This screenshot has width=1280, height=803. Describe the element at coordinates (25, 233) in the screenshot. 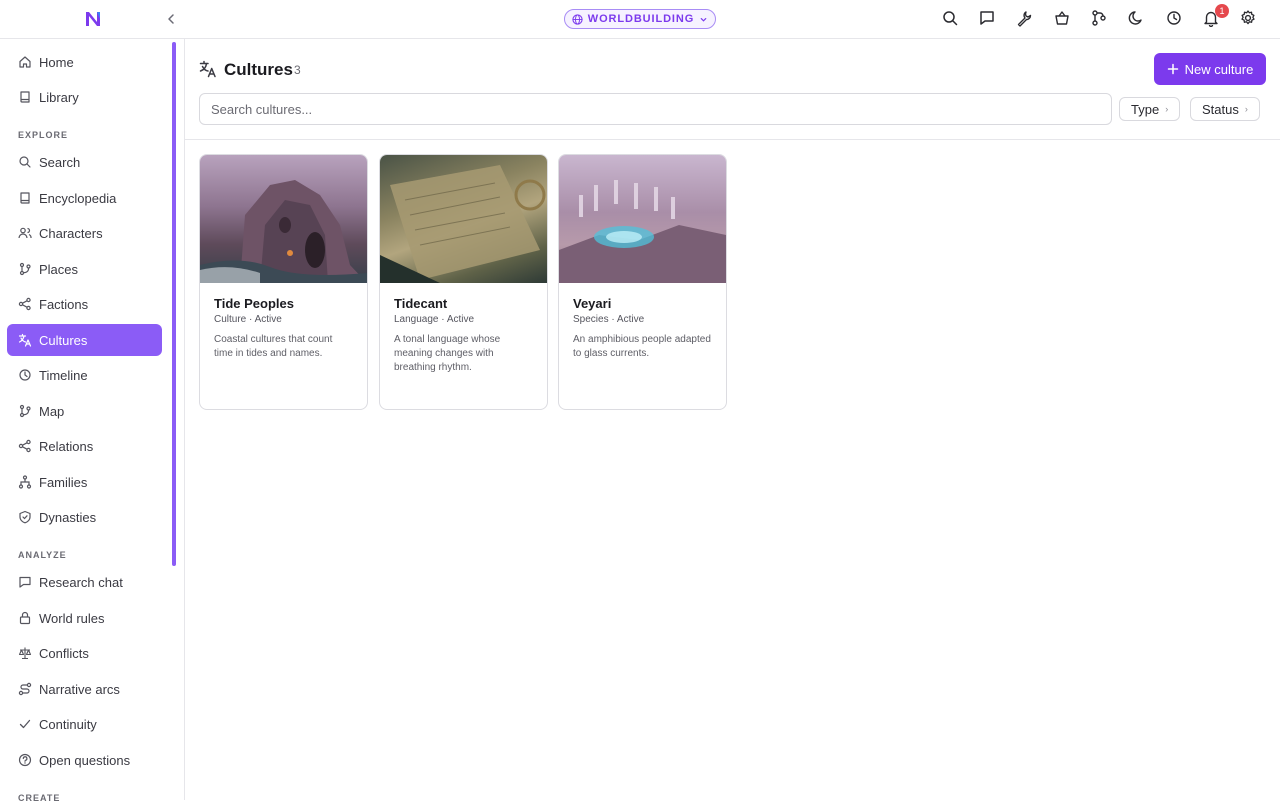

I see `users-icon` at that location.